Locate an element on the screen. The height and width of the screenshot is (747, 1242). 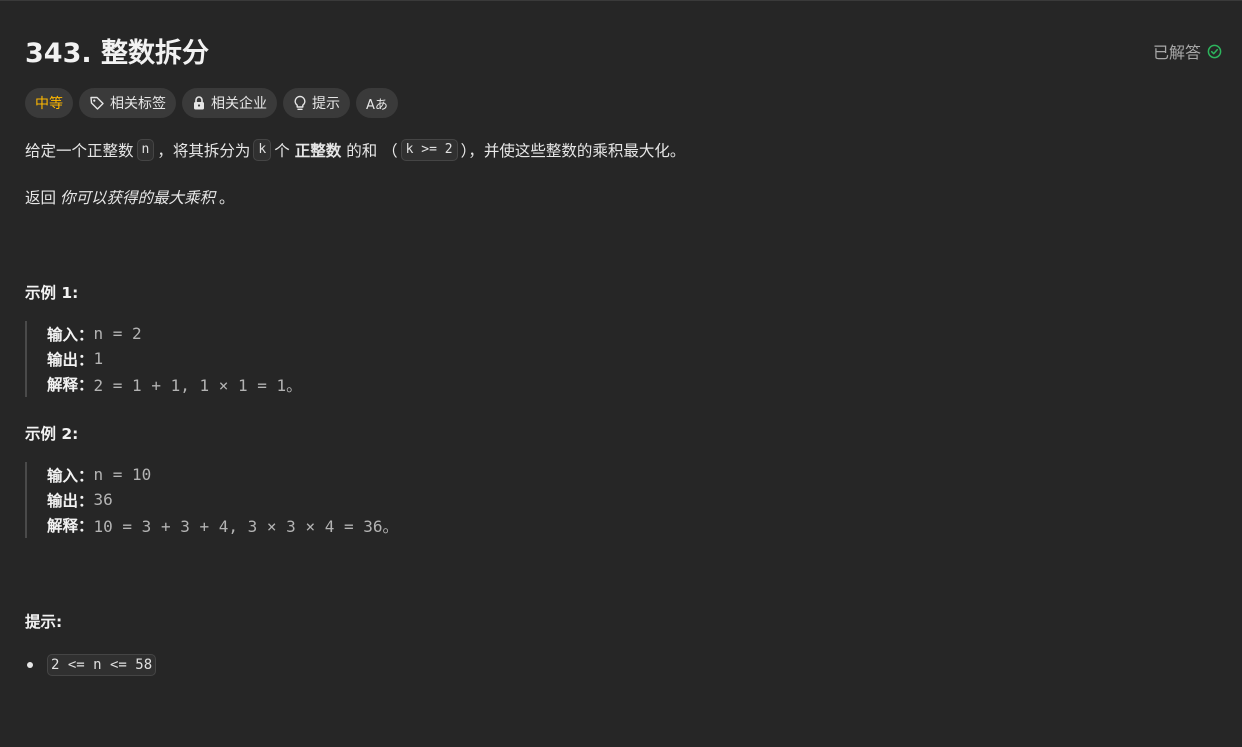
problem-title: 343. 整数拆分 is located at coordinates (117, 50).